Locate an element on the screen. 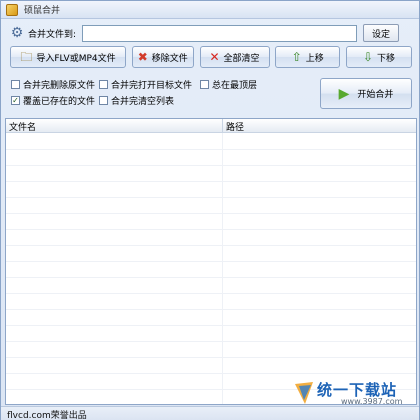 Image resolution: width=420 pixels, height=420 pixels. option-overwrite-existing: ✓ 覆盖已存在的文件 is located at coordinates (53, 100).